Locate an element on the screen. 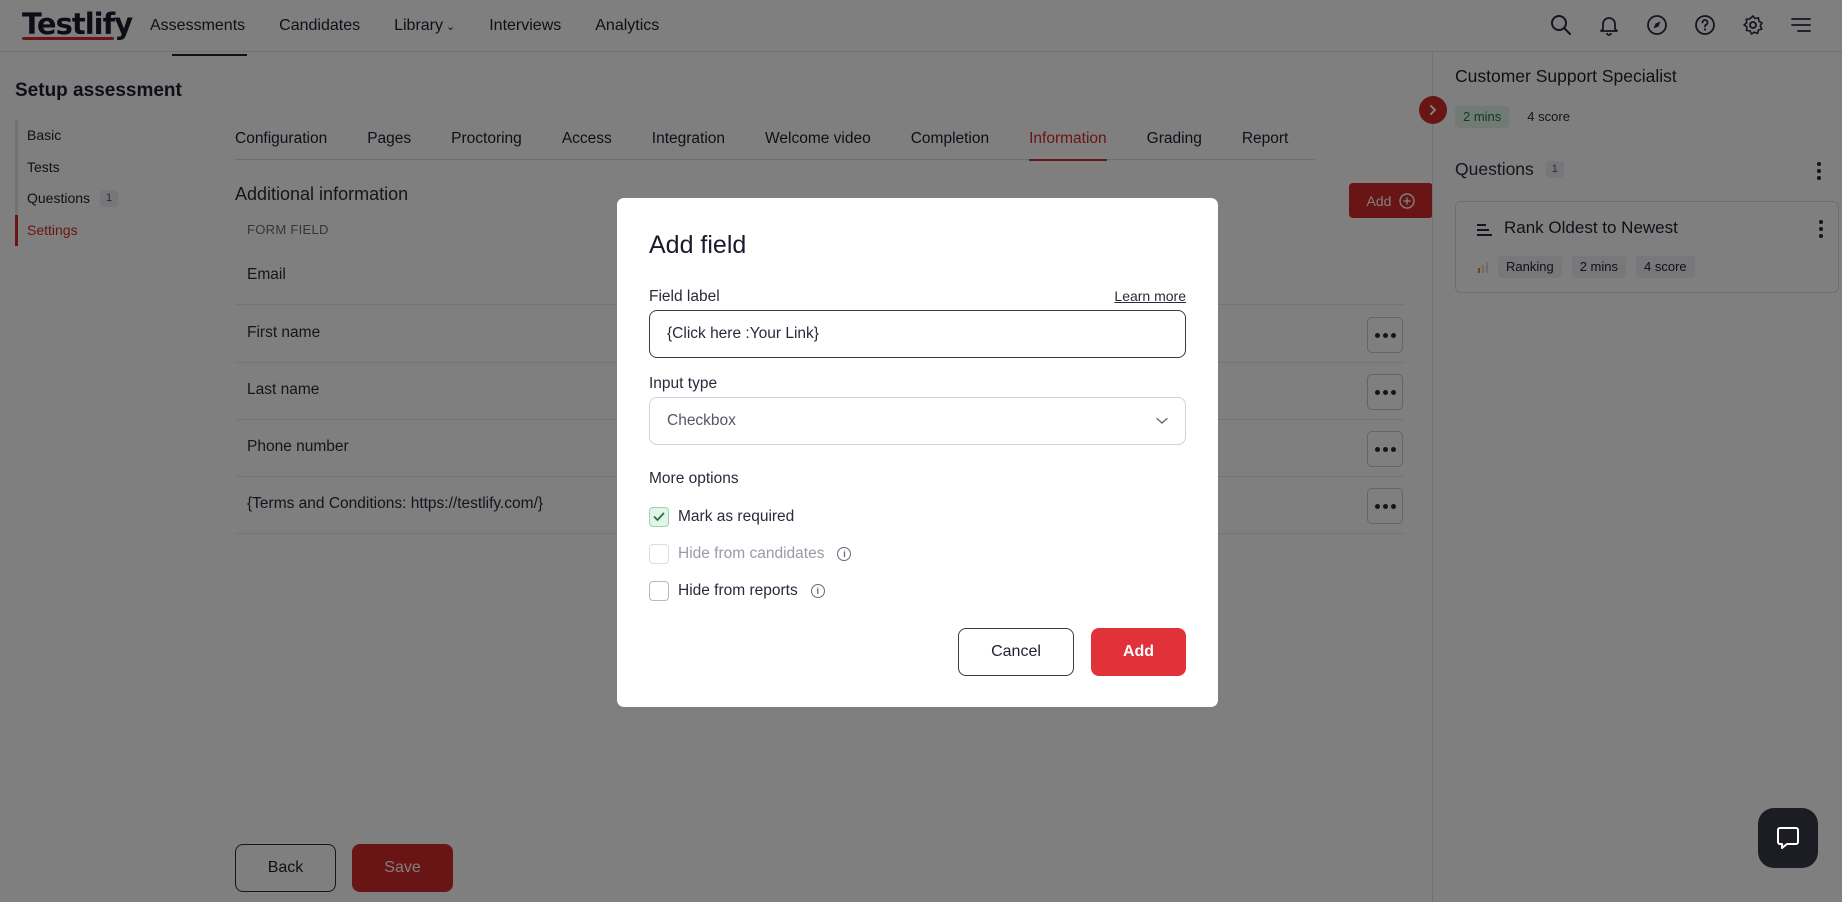 Image resolution: width=1842 pixels, height=902 pixels. hide-from-reports-checkbox is located at coordinates (659, 591).